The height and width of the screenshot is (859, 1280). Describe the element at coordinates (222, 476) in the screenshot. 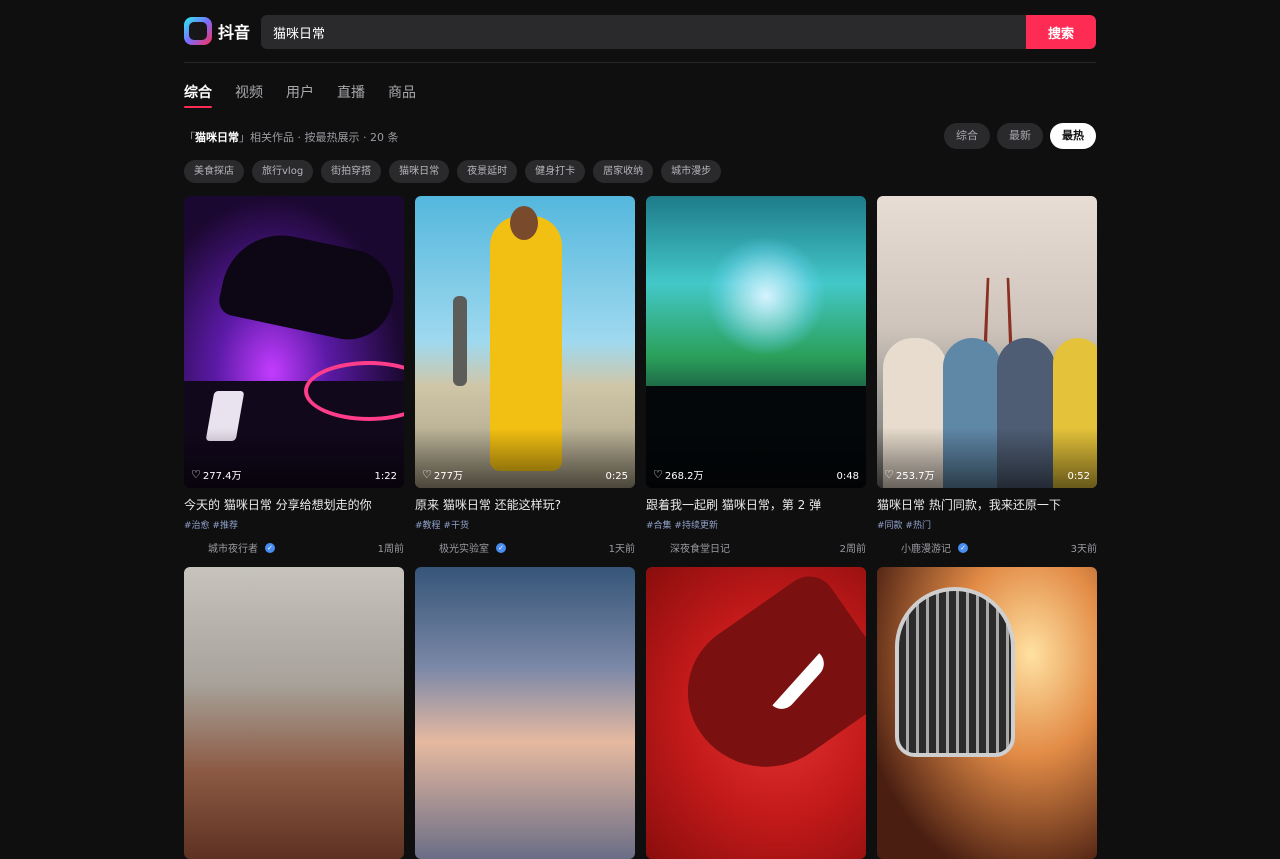

I see `like-value: 277.4万` at that location.